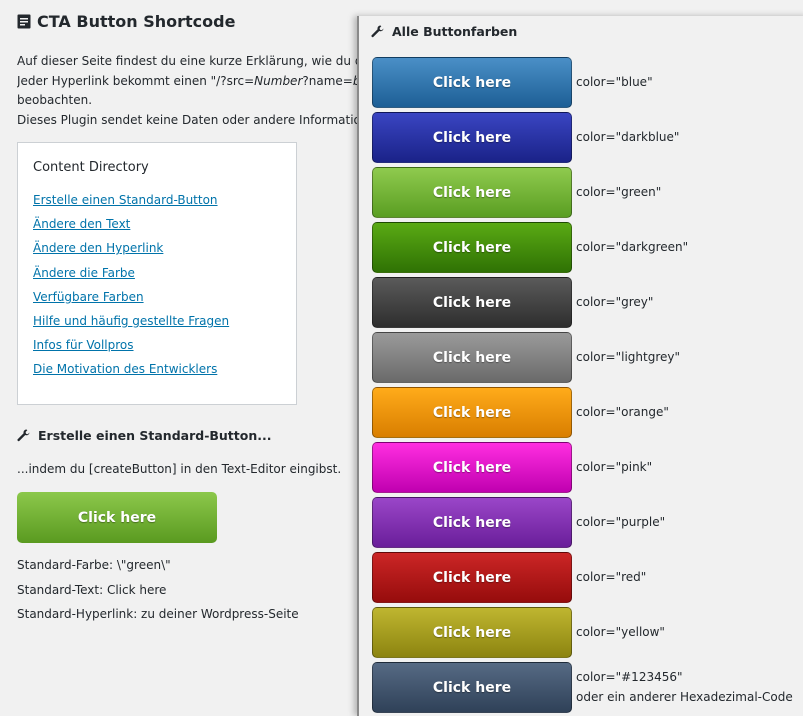 This screenshot has width=803, height=716. What do you see at coordinates (55, 100) in the screenshot?
I see `intro-line: beobachten.` at bounding box center [55, 100].